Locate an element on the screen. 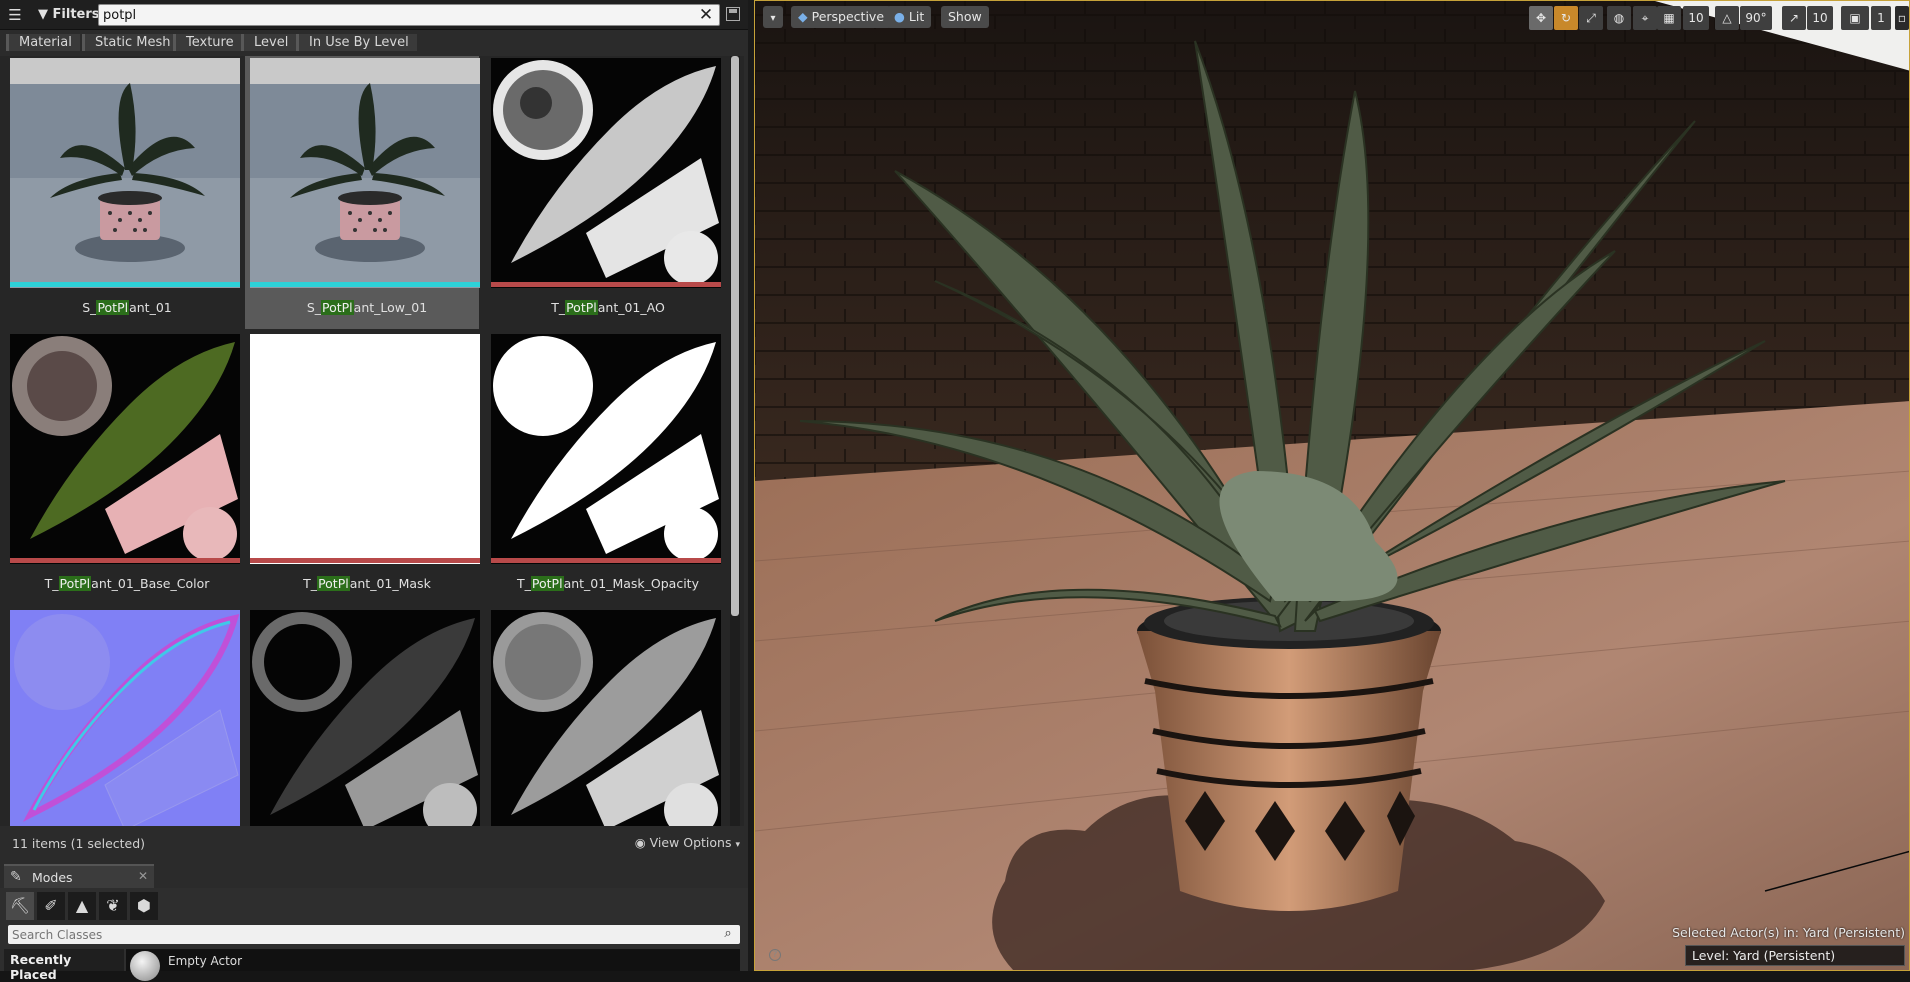 This screenshot has height=982, width=1910. asset-name: T_PotPlant_01_Mask_Opacity is located at coordinates (608, 583).